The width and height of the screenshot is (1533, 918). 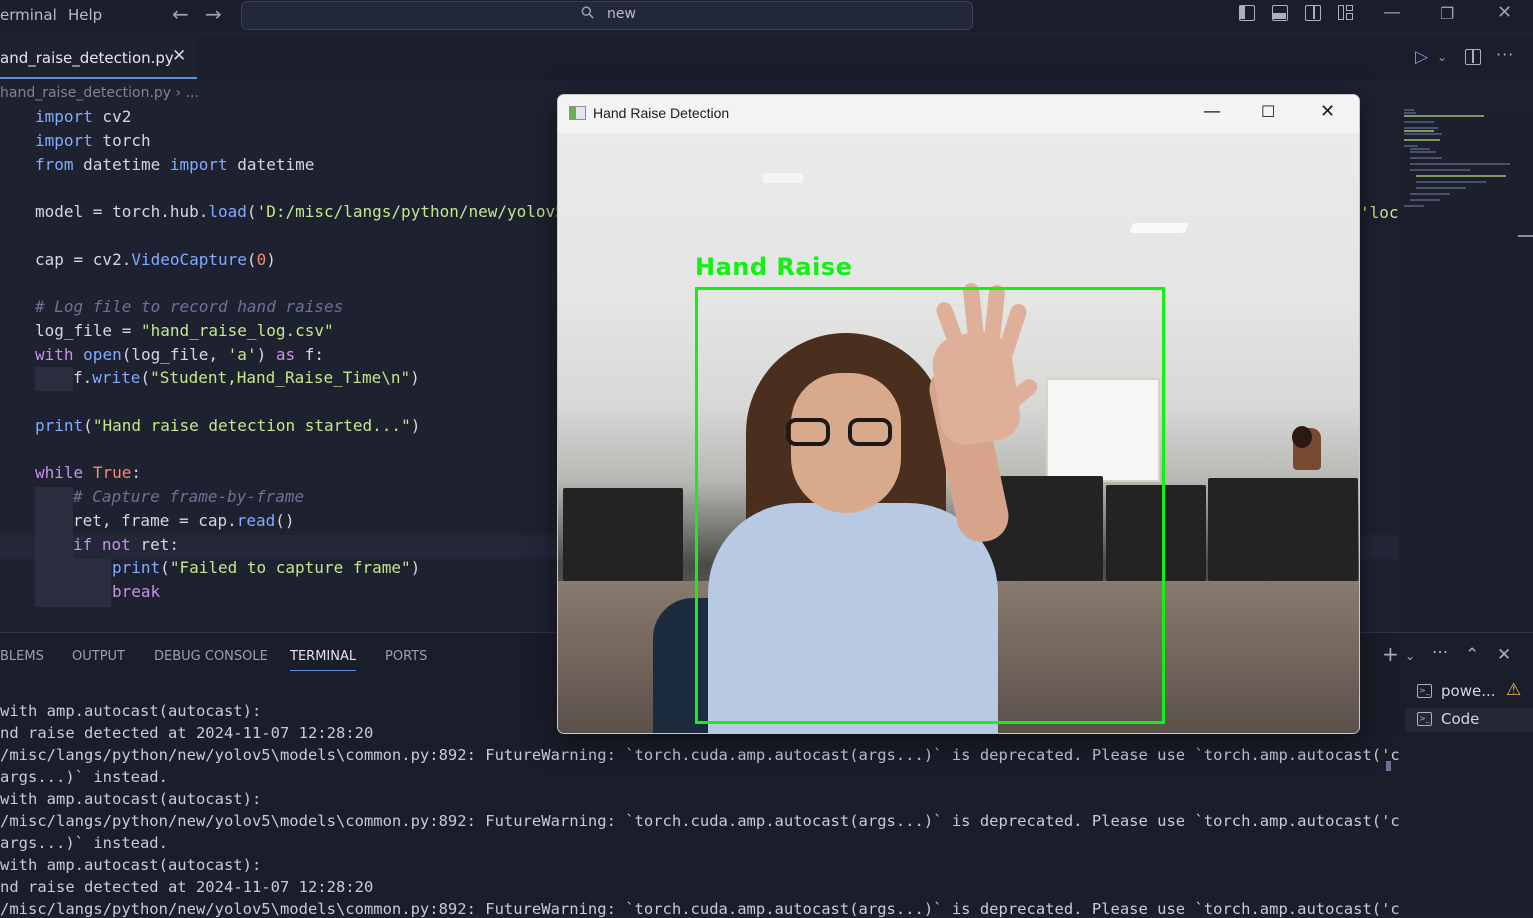 I want to click on code-line: print("Failed to capture frame"), so click(x=266, y=567).